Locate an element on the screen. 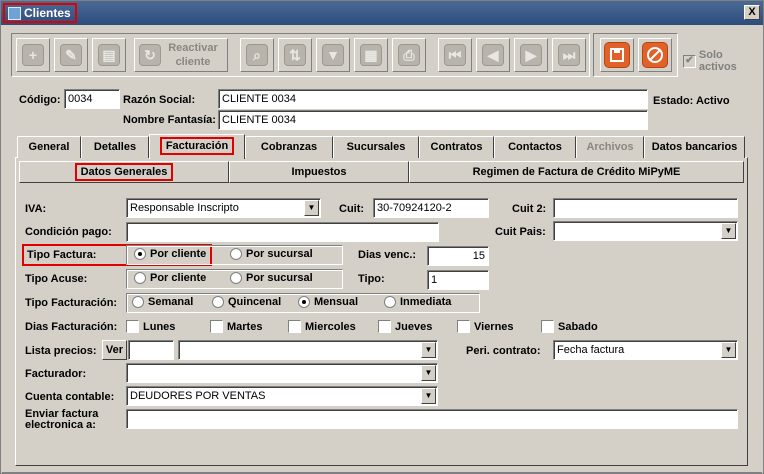 This screenshot has height=474, width=764. delete-button: ▤ is located at coordinates (109, 55).